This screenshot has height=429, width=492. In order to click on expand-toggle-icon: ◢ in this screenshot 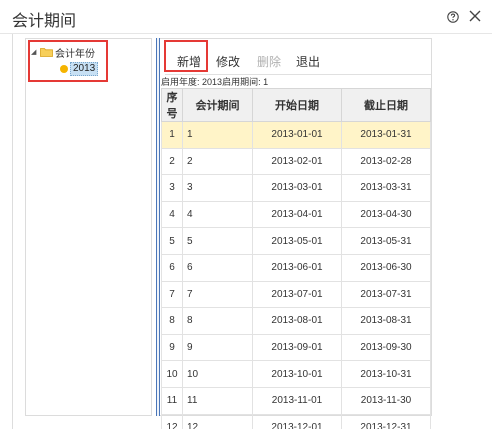, I will do `click(35, 52)`.